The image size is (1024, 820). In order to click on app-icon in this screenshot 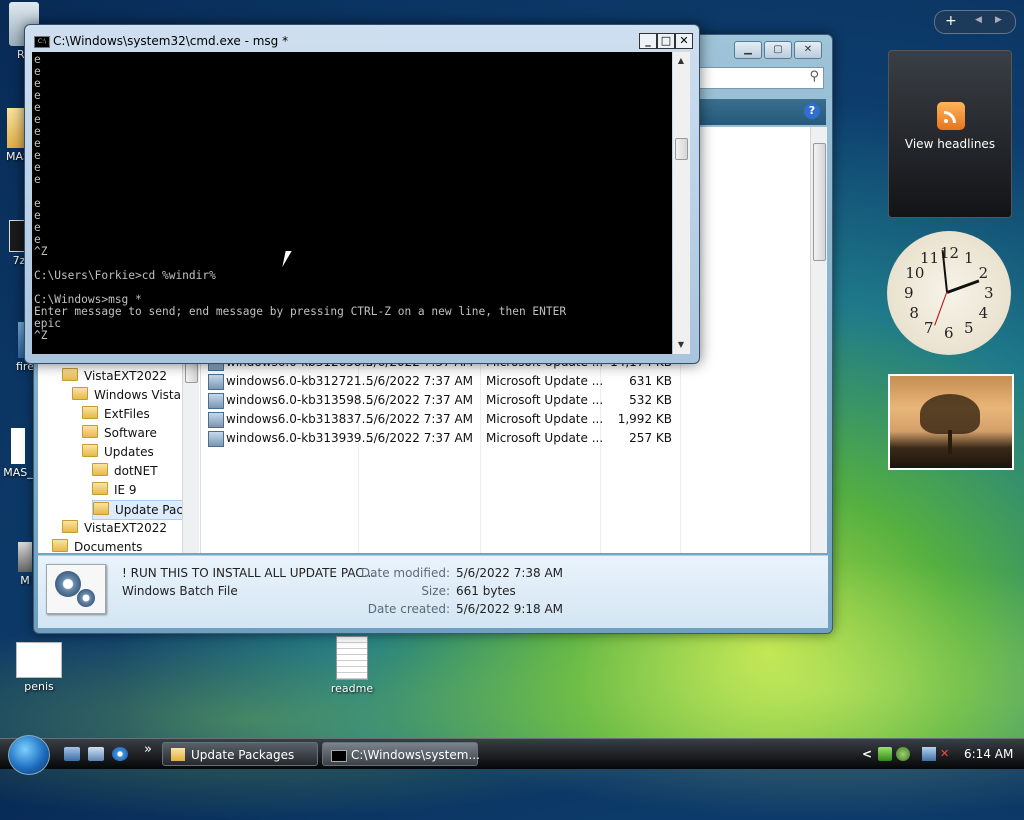, I will do `click(25, 557)`.